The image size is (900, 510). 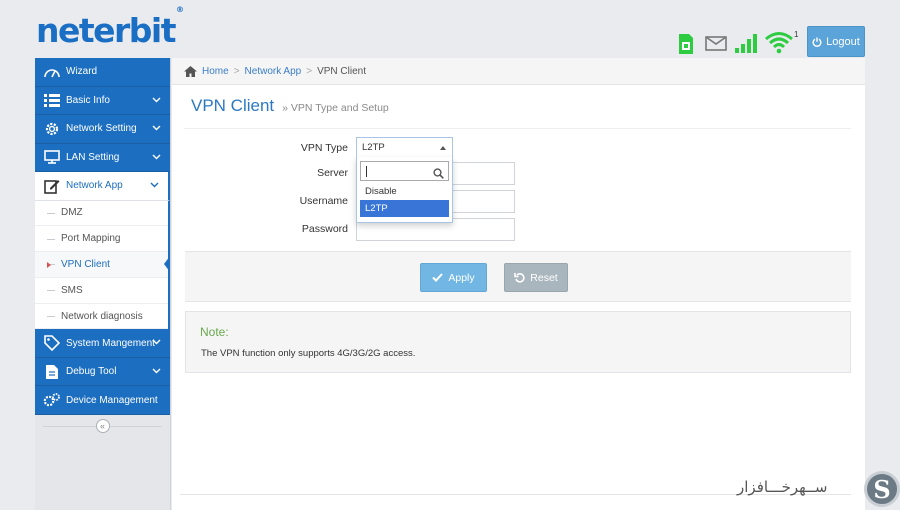 I want to click on dropdown-search-box, so click(x=404, y=171).